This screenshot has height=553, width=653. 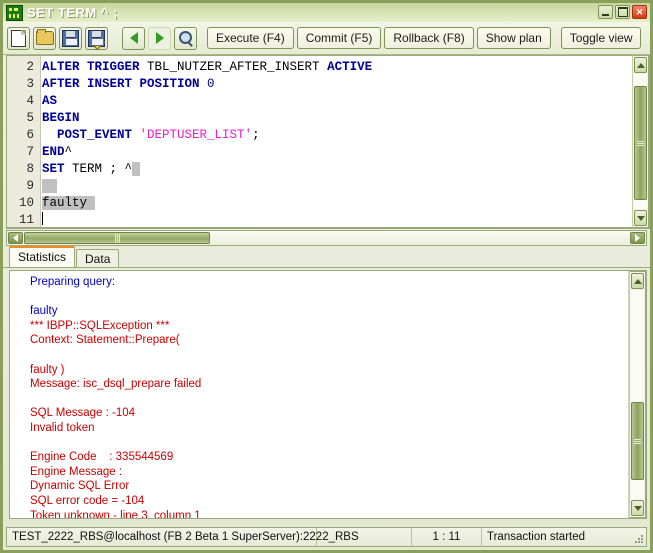 I want to click on tab-data: Data, so click(x=98, y=258).